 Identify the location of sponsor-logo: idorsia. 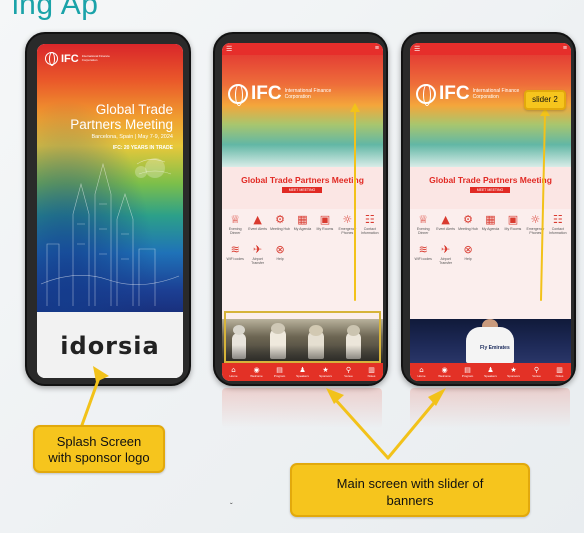
(110, 346).